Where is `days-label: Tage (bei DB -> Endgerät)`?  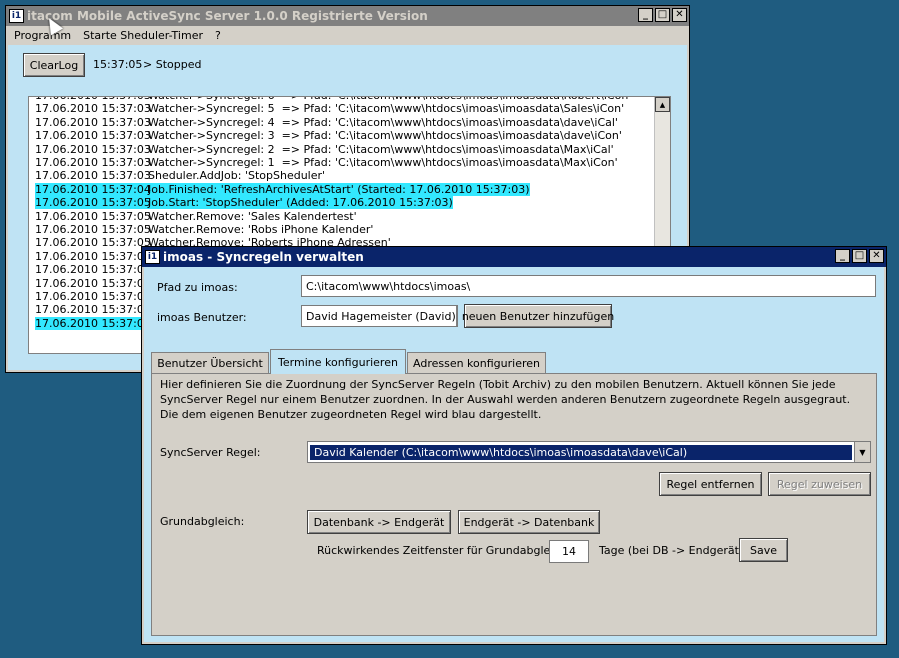
days-label: Tage (bei DB -> Endgerät) is located at coordinates (671, 550).